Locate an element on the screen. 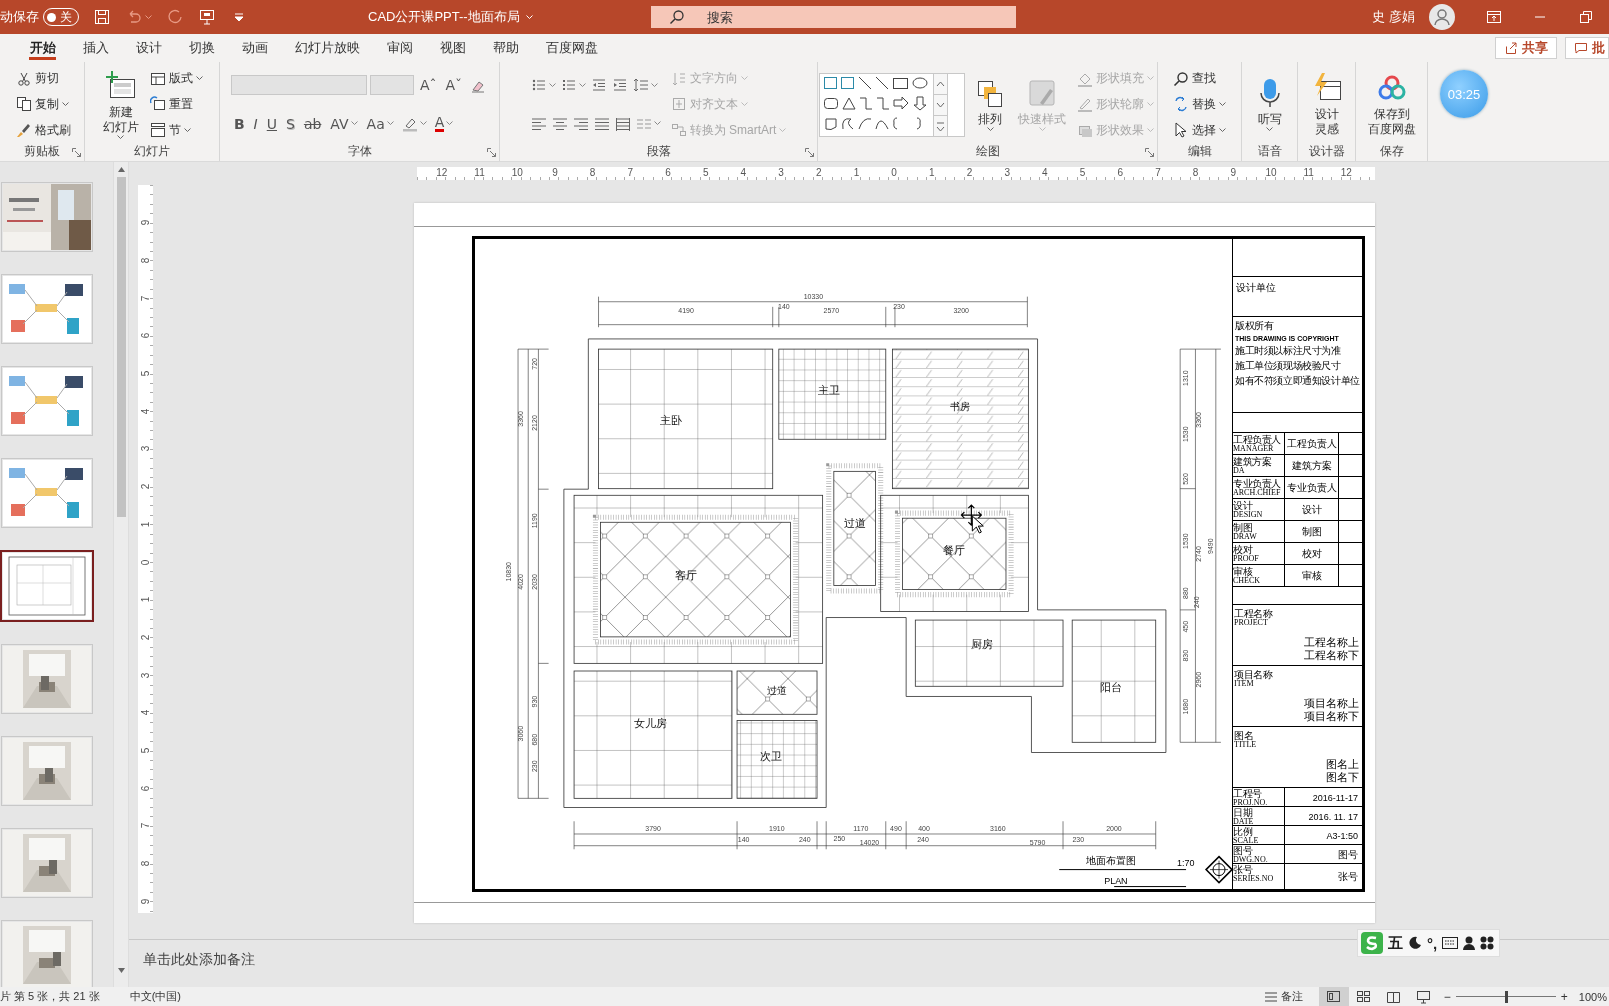  avatar-icon is located at coordinates (1442, 17).